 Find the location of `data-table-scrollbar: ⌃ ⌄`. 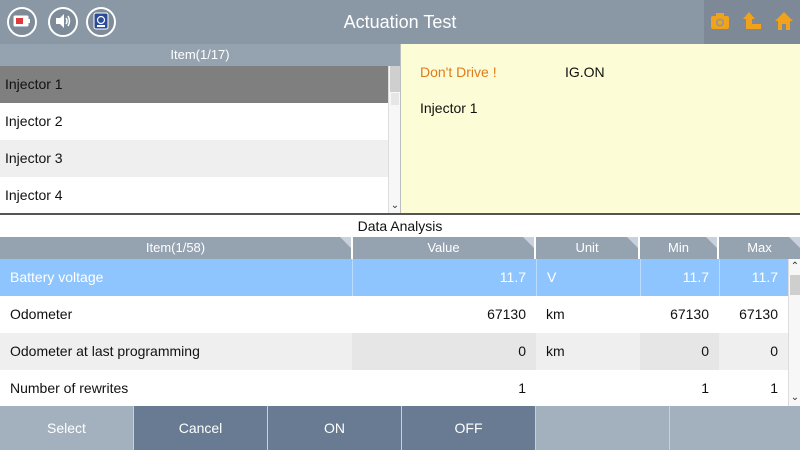

data-table-scrollbar: ⌃ ⌄ is located at coordinates (794, 332).